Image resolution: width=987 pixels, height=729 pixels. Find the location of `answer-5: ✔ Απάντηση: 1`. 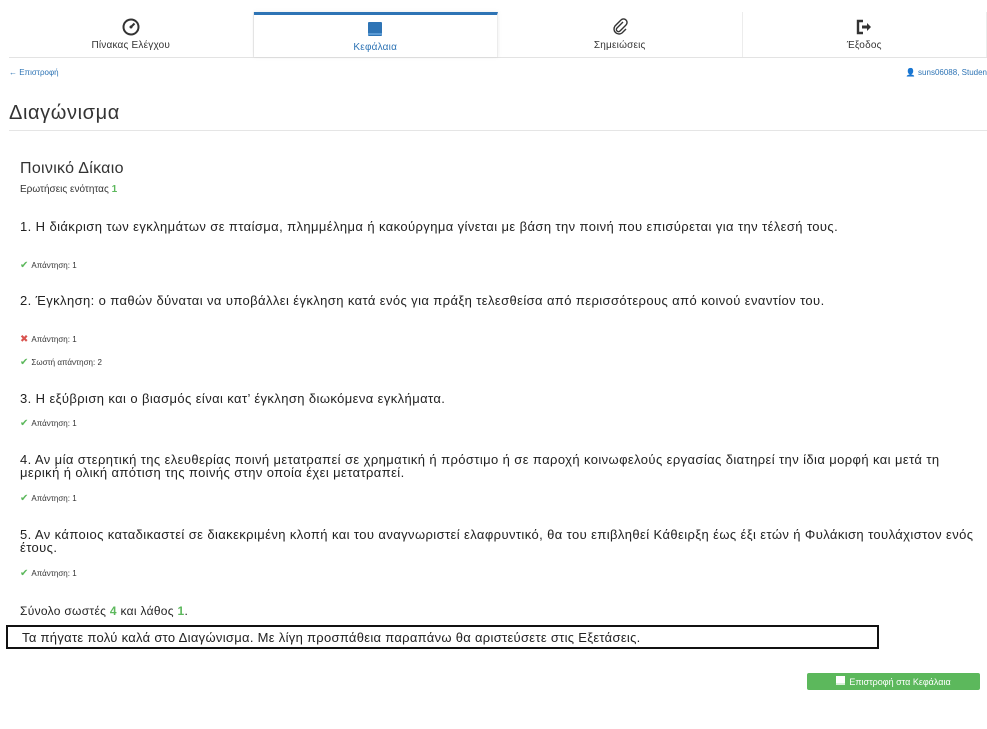

answer-5: ✔ Απάντηση: 1 is located at coordinates (48, 573).